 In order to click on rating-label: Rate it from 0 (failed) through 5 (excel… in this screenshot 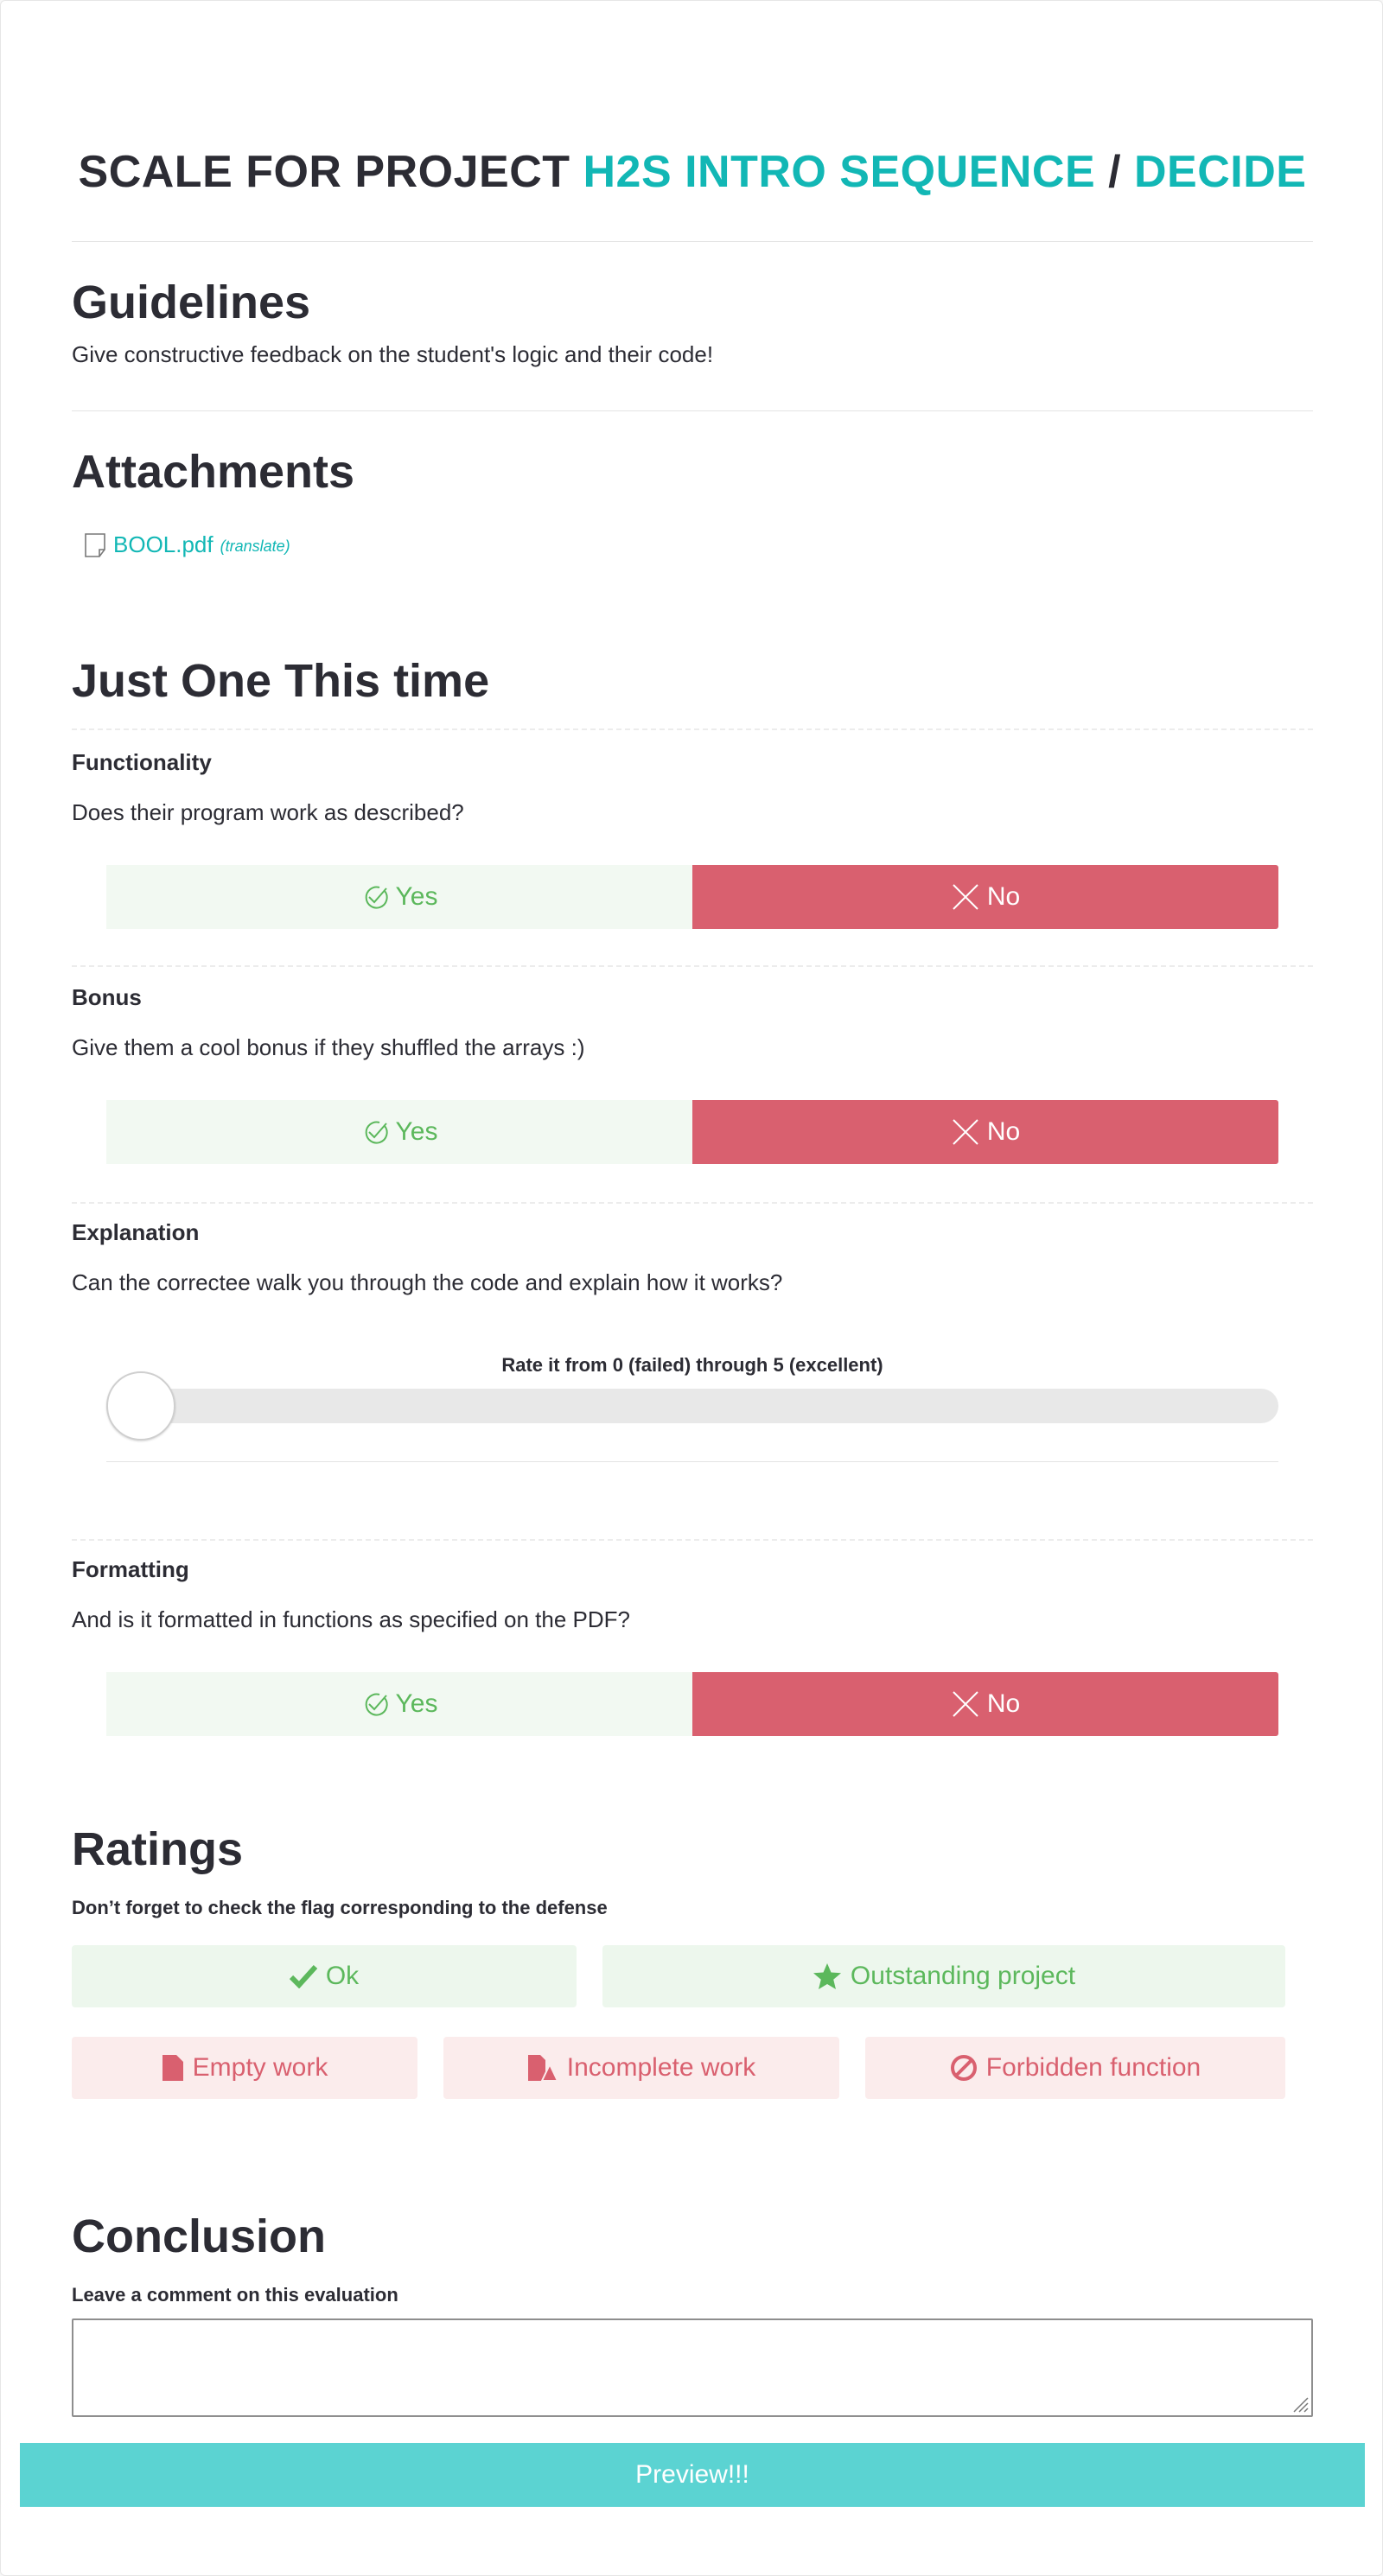, I will do `click(692, 1365)`.